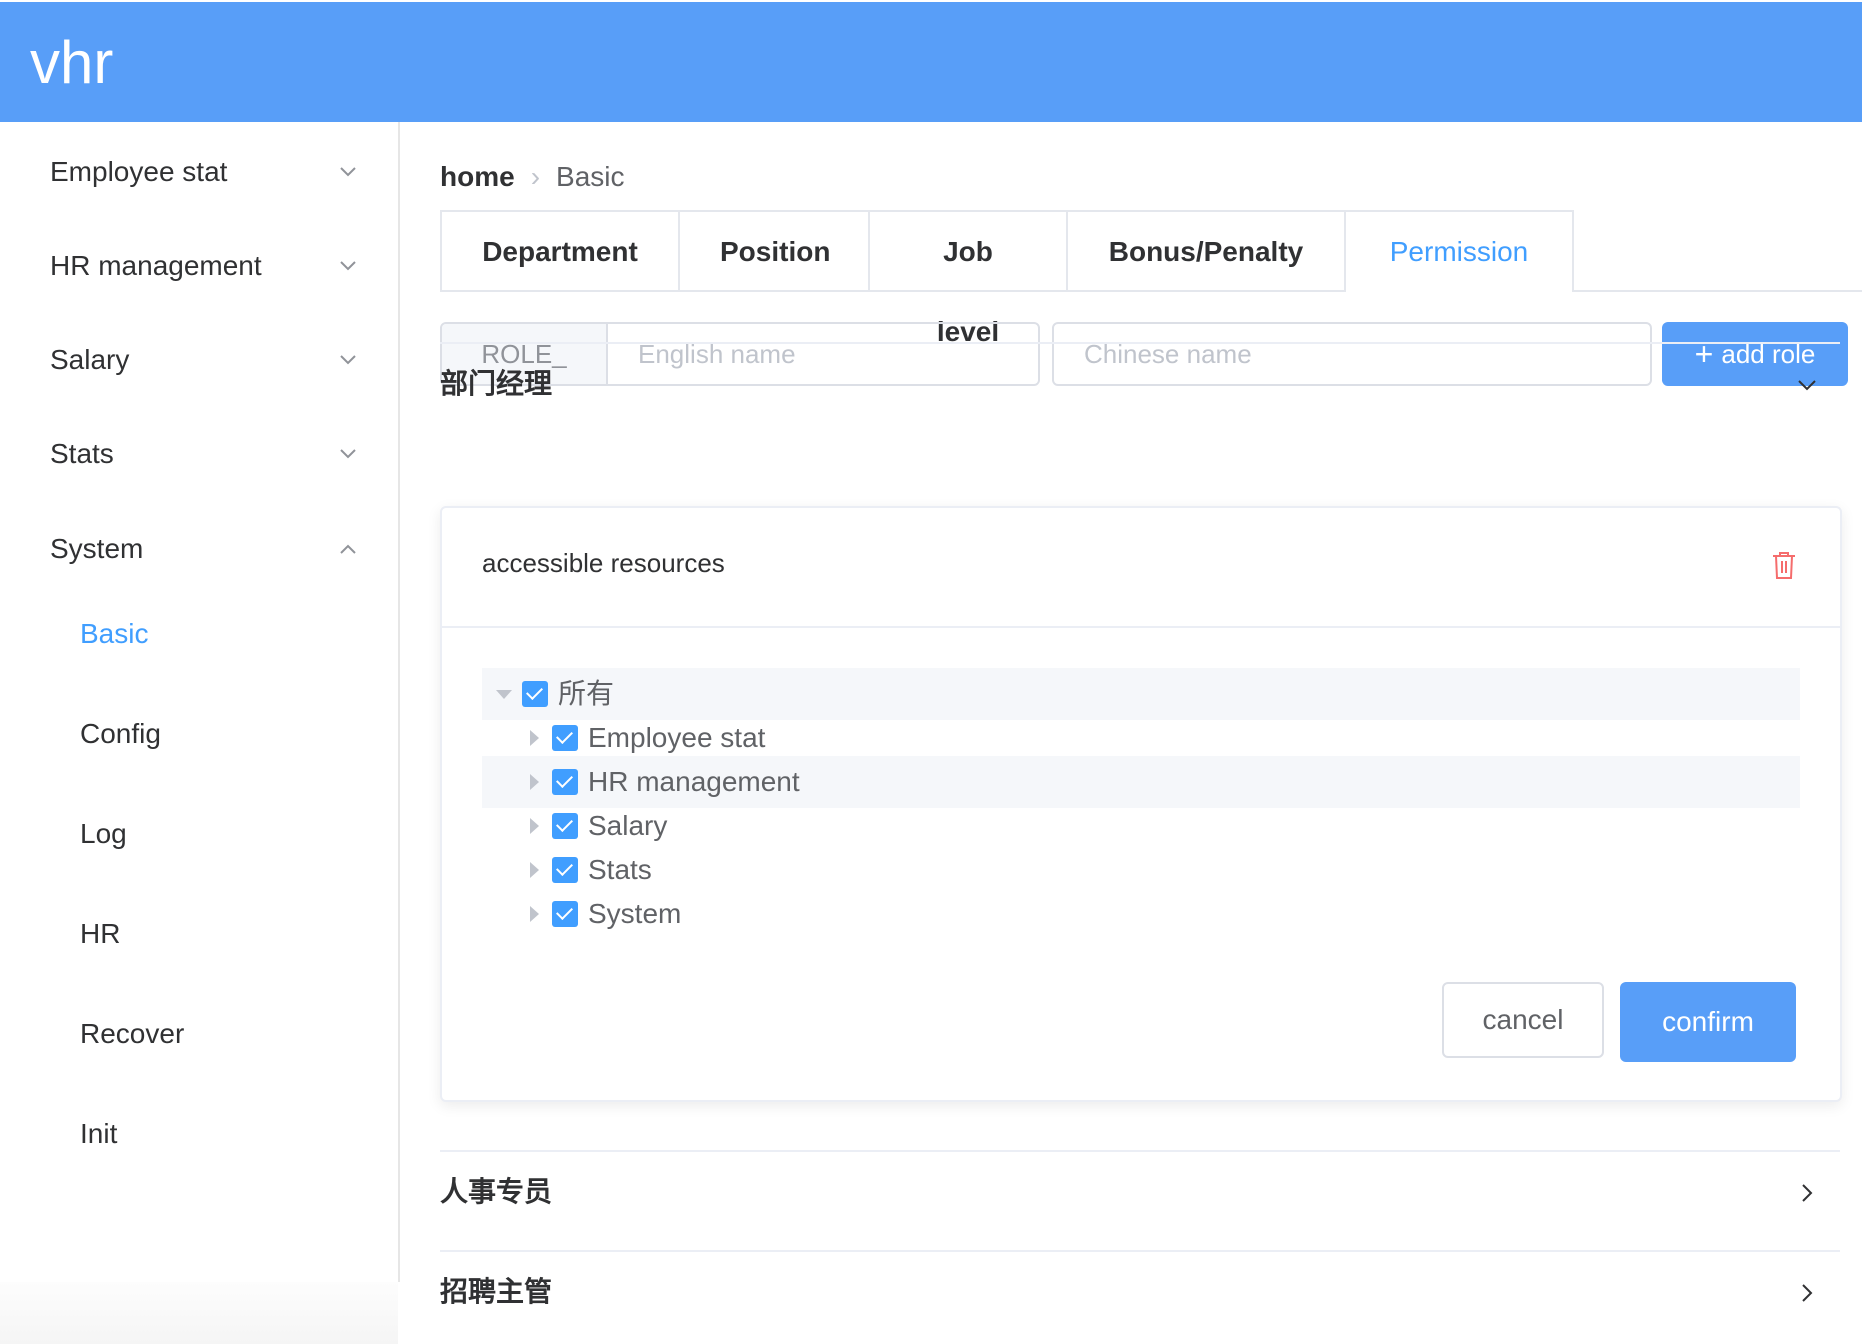  I want to click on breadcrumb-current: Basic, so click(590, 176).